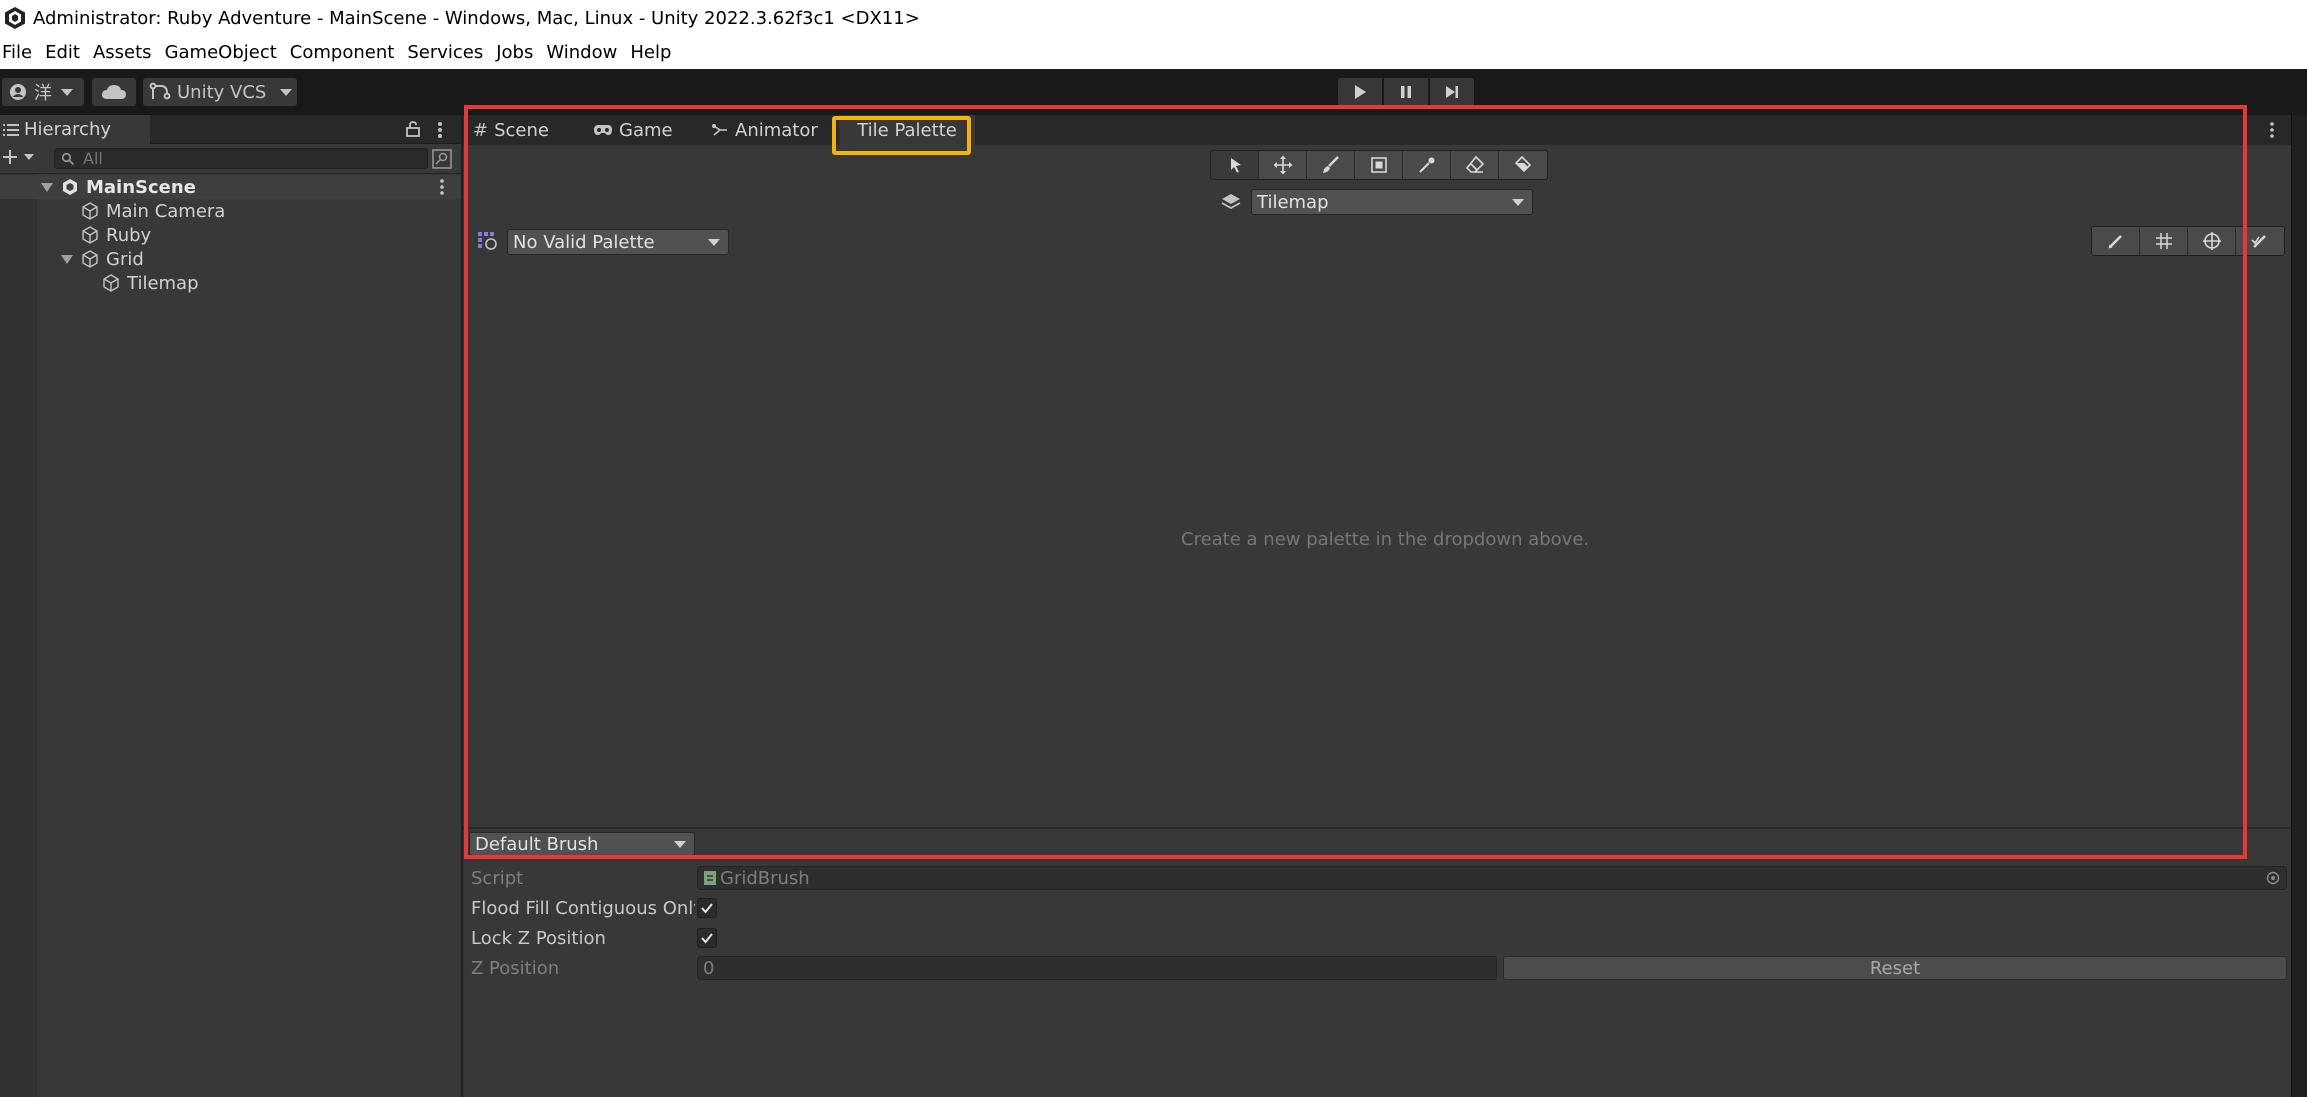 This screenshot has width=2307, height=1097. What do you see at coordinates (226, 52) in the screenshot?
I see `menu-gameobject: GameObject` at bounding box center [226, 52].